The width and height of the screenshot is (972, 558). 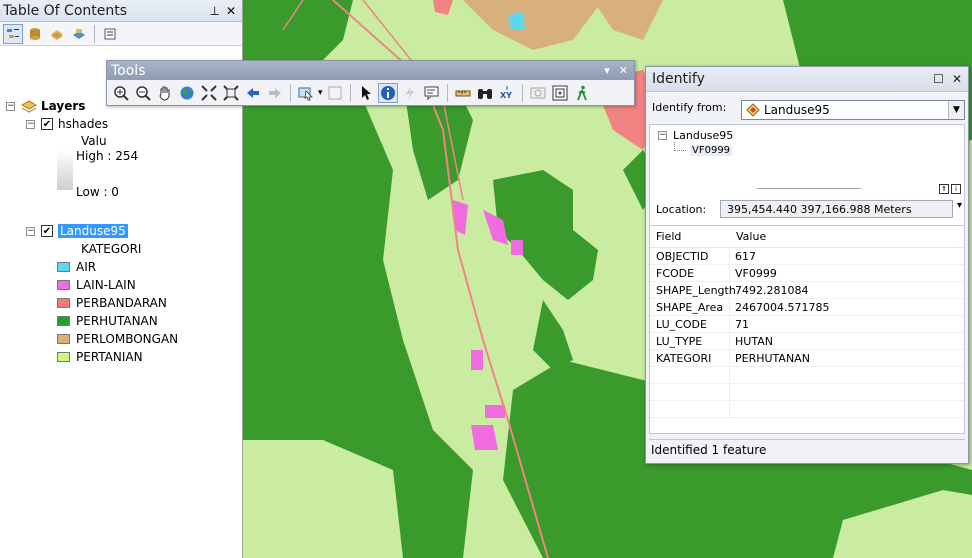 I want to click on html-popup-icon, so click(x=432, y=93).